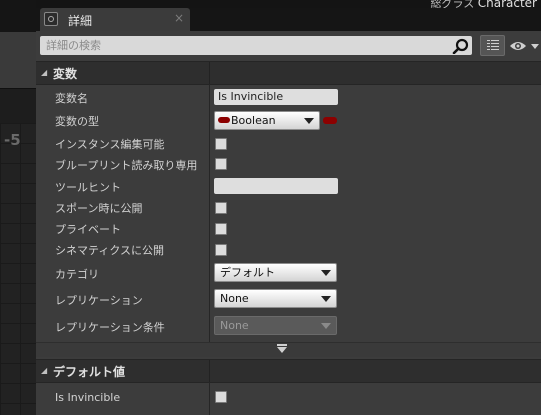 This screenshot has width=541, height=415. What do you see at coordinates (224, 120) in the screenshot?
I see `boolean-pin-icon` at bounding box center [224, 120].